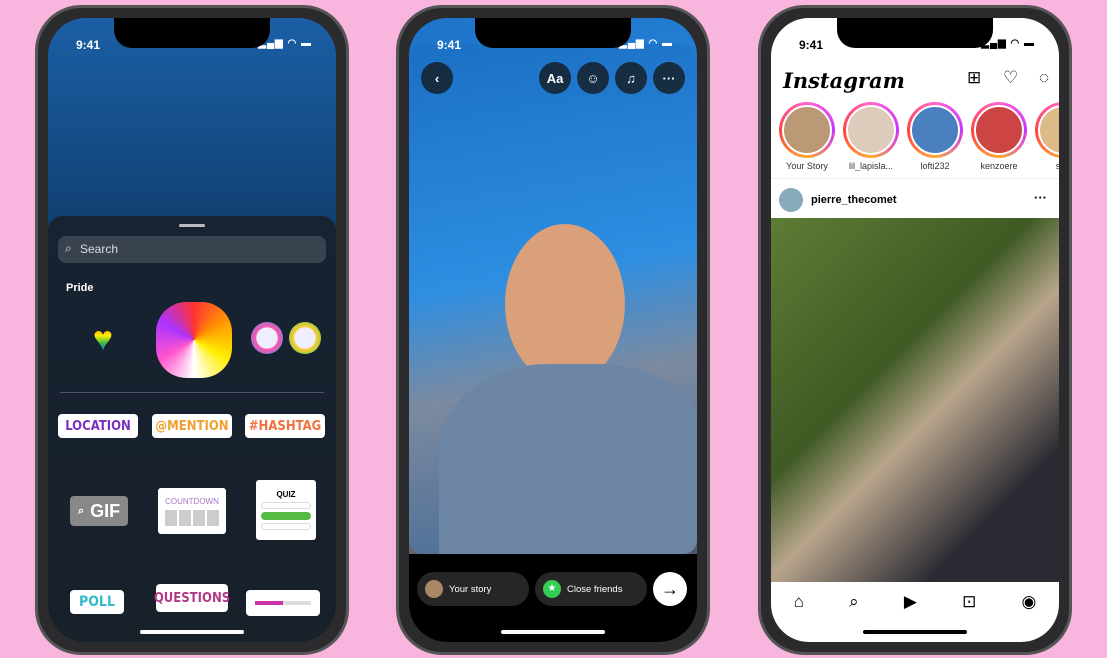 Image resolution: width=1107 pixels, height=658 pixels. What do you see at coordinates (103, 339) in the screenshot?
I see `rainbow-heart-sticker: ♥` at bounding box center [103, 339].